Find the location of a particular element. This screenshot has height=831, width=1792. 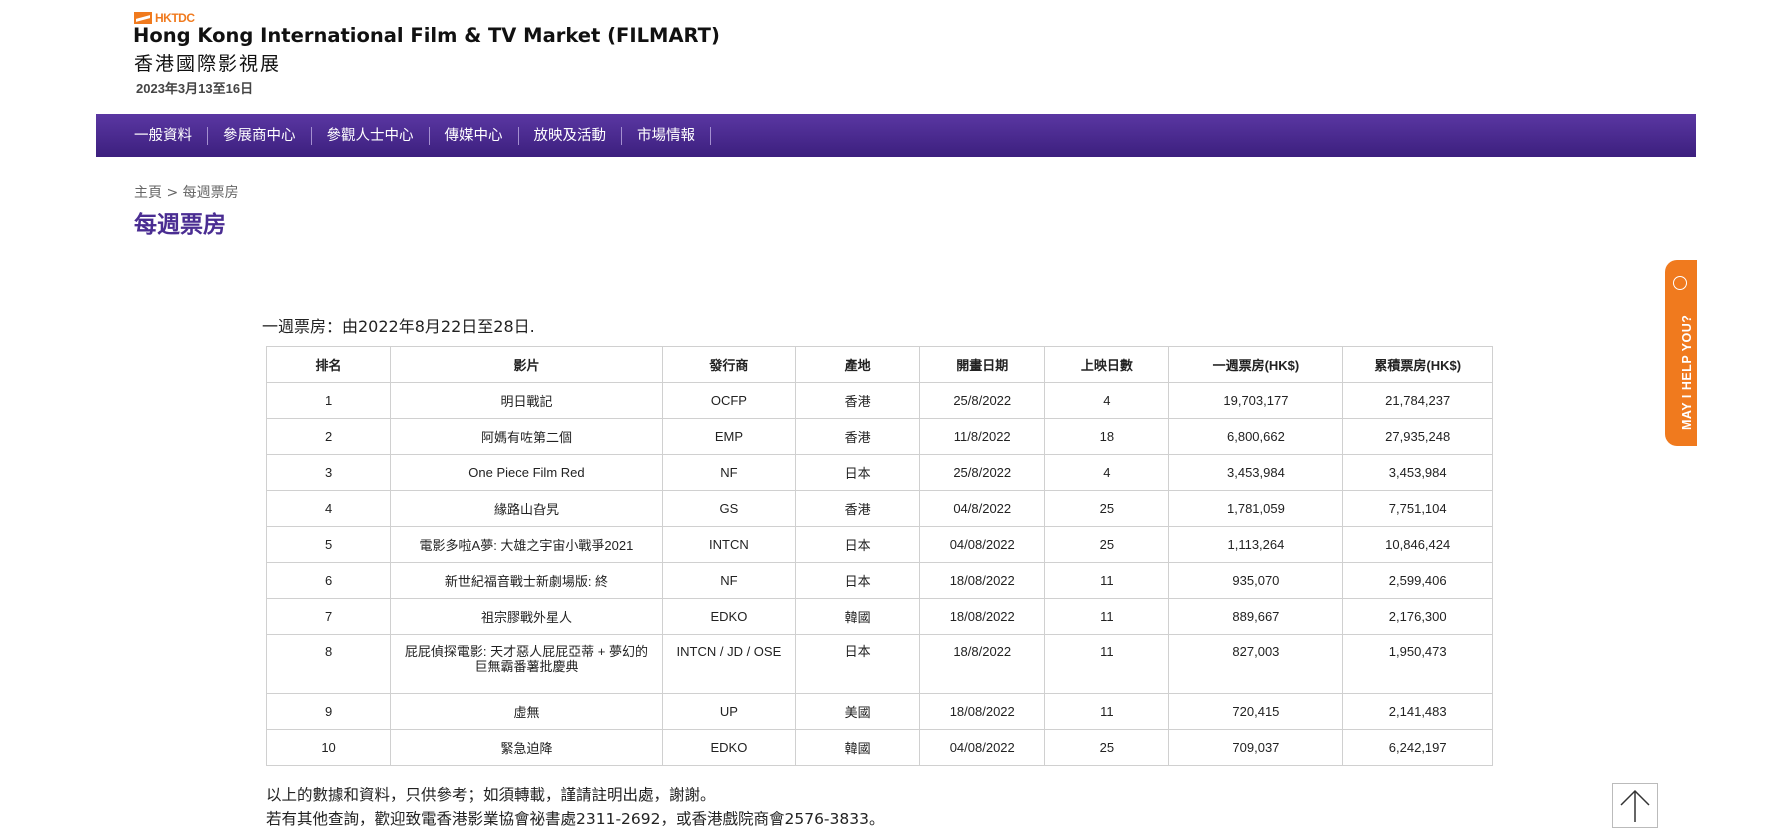

cell-cumulative: 2,599,406 is located at coordinates (1417, 580).